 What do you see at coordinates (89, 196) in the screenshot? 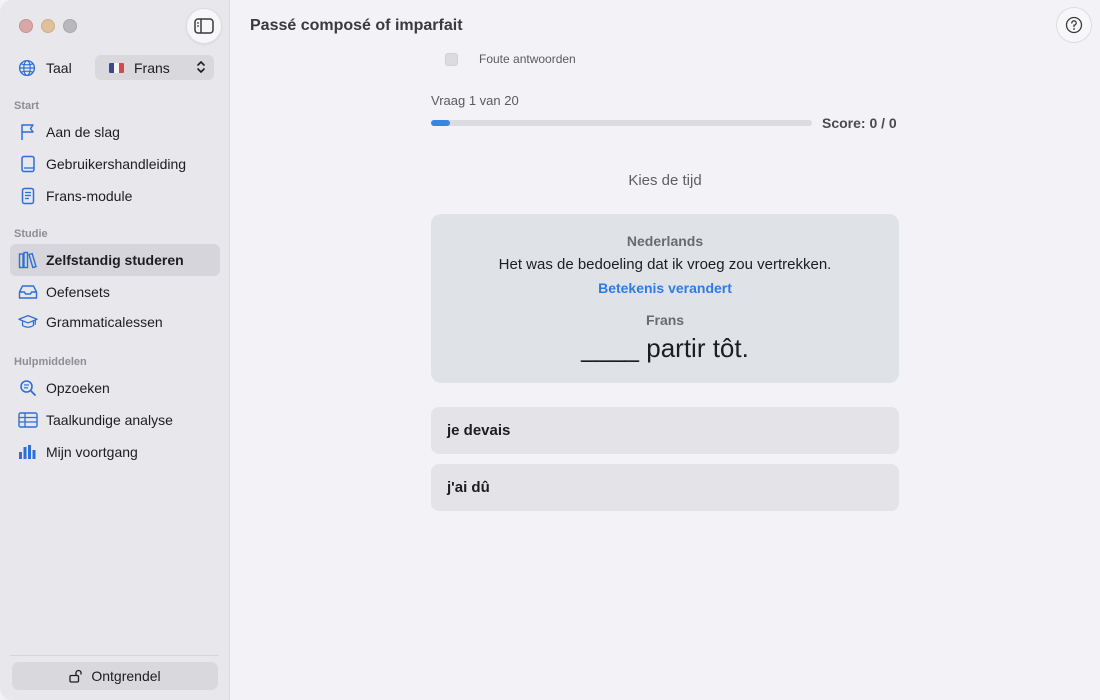
I see `sidebar-item-label: Frans-module` at bounding box center [89, 196].